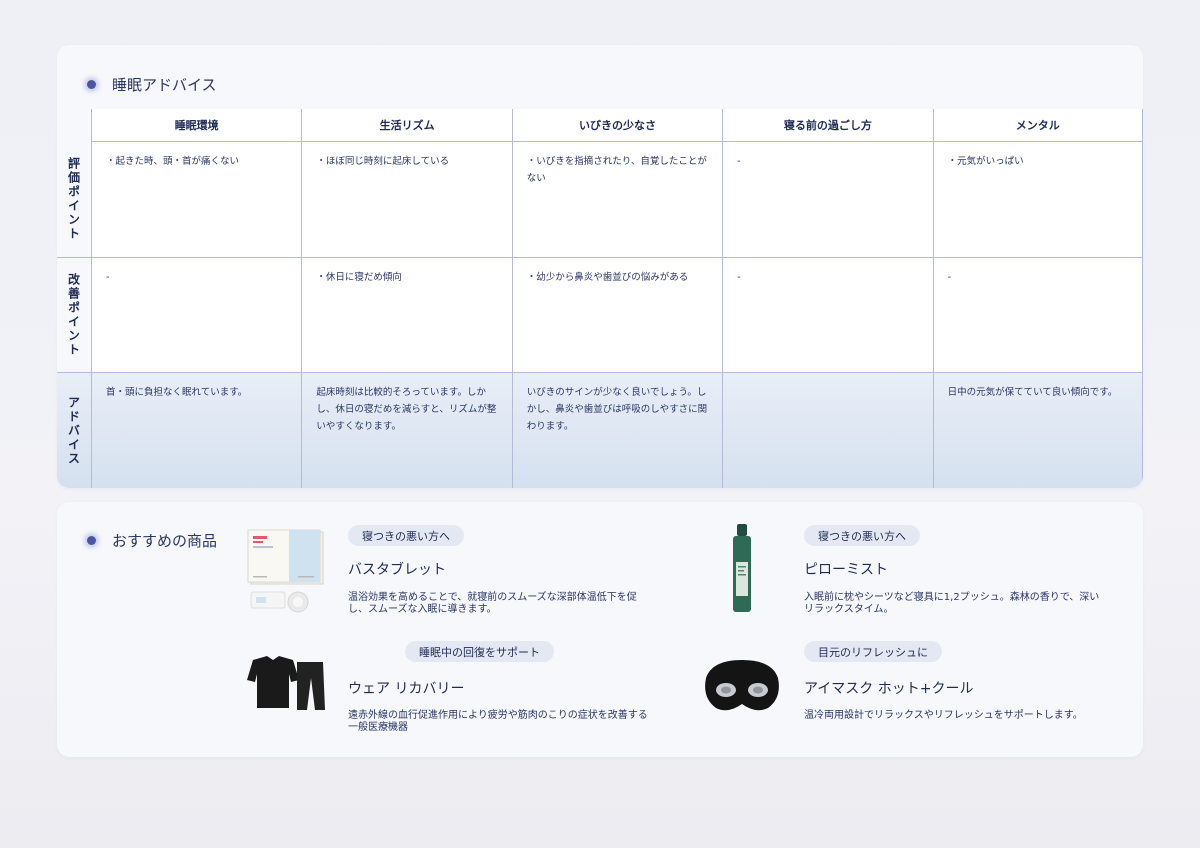 The height and width of the screenshot is (848, 1200). I want to click on row-header: 評価ポイント, so click(74, 200).